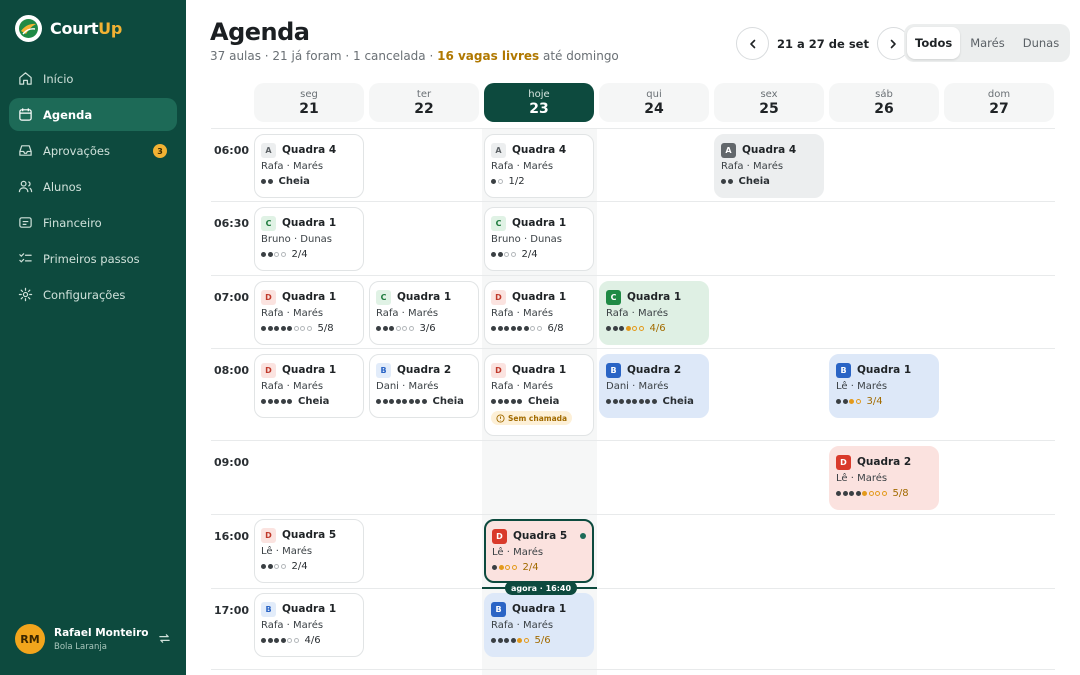  I want to click on day-header-today: hoje 23, so click(539, 102).